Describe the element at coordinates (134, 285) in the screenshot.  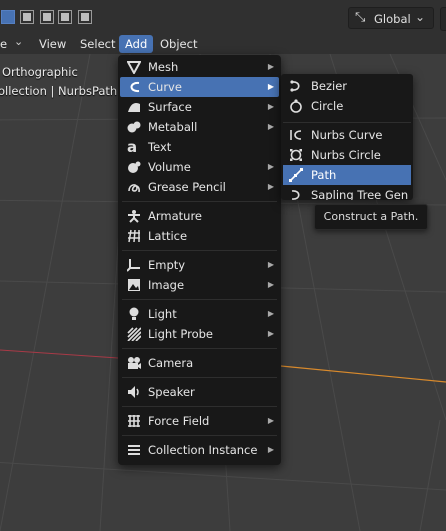
I see `image-icon` at that location.